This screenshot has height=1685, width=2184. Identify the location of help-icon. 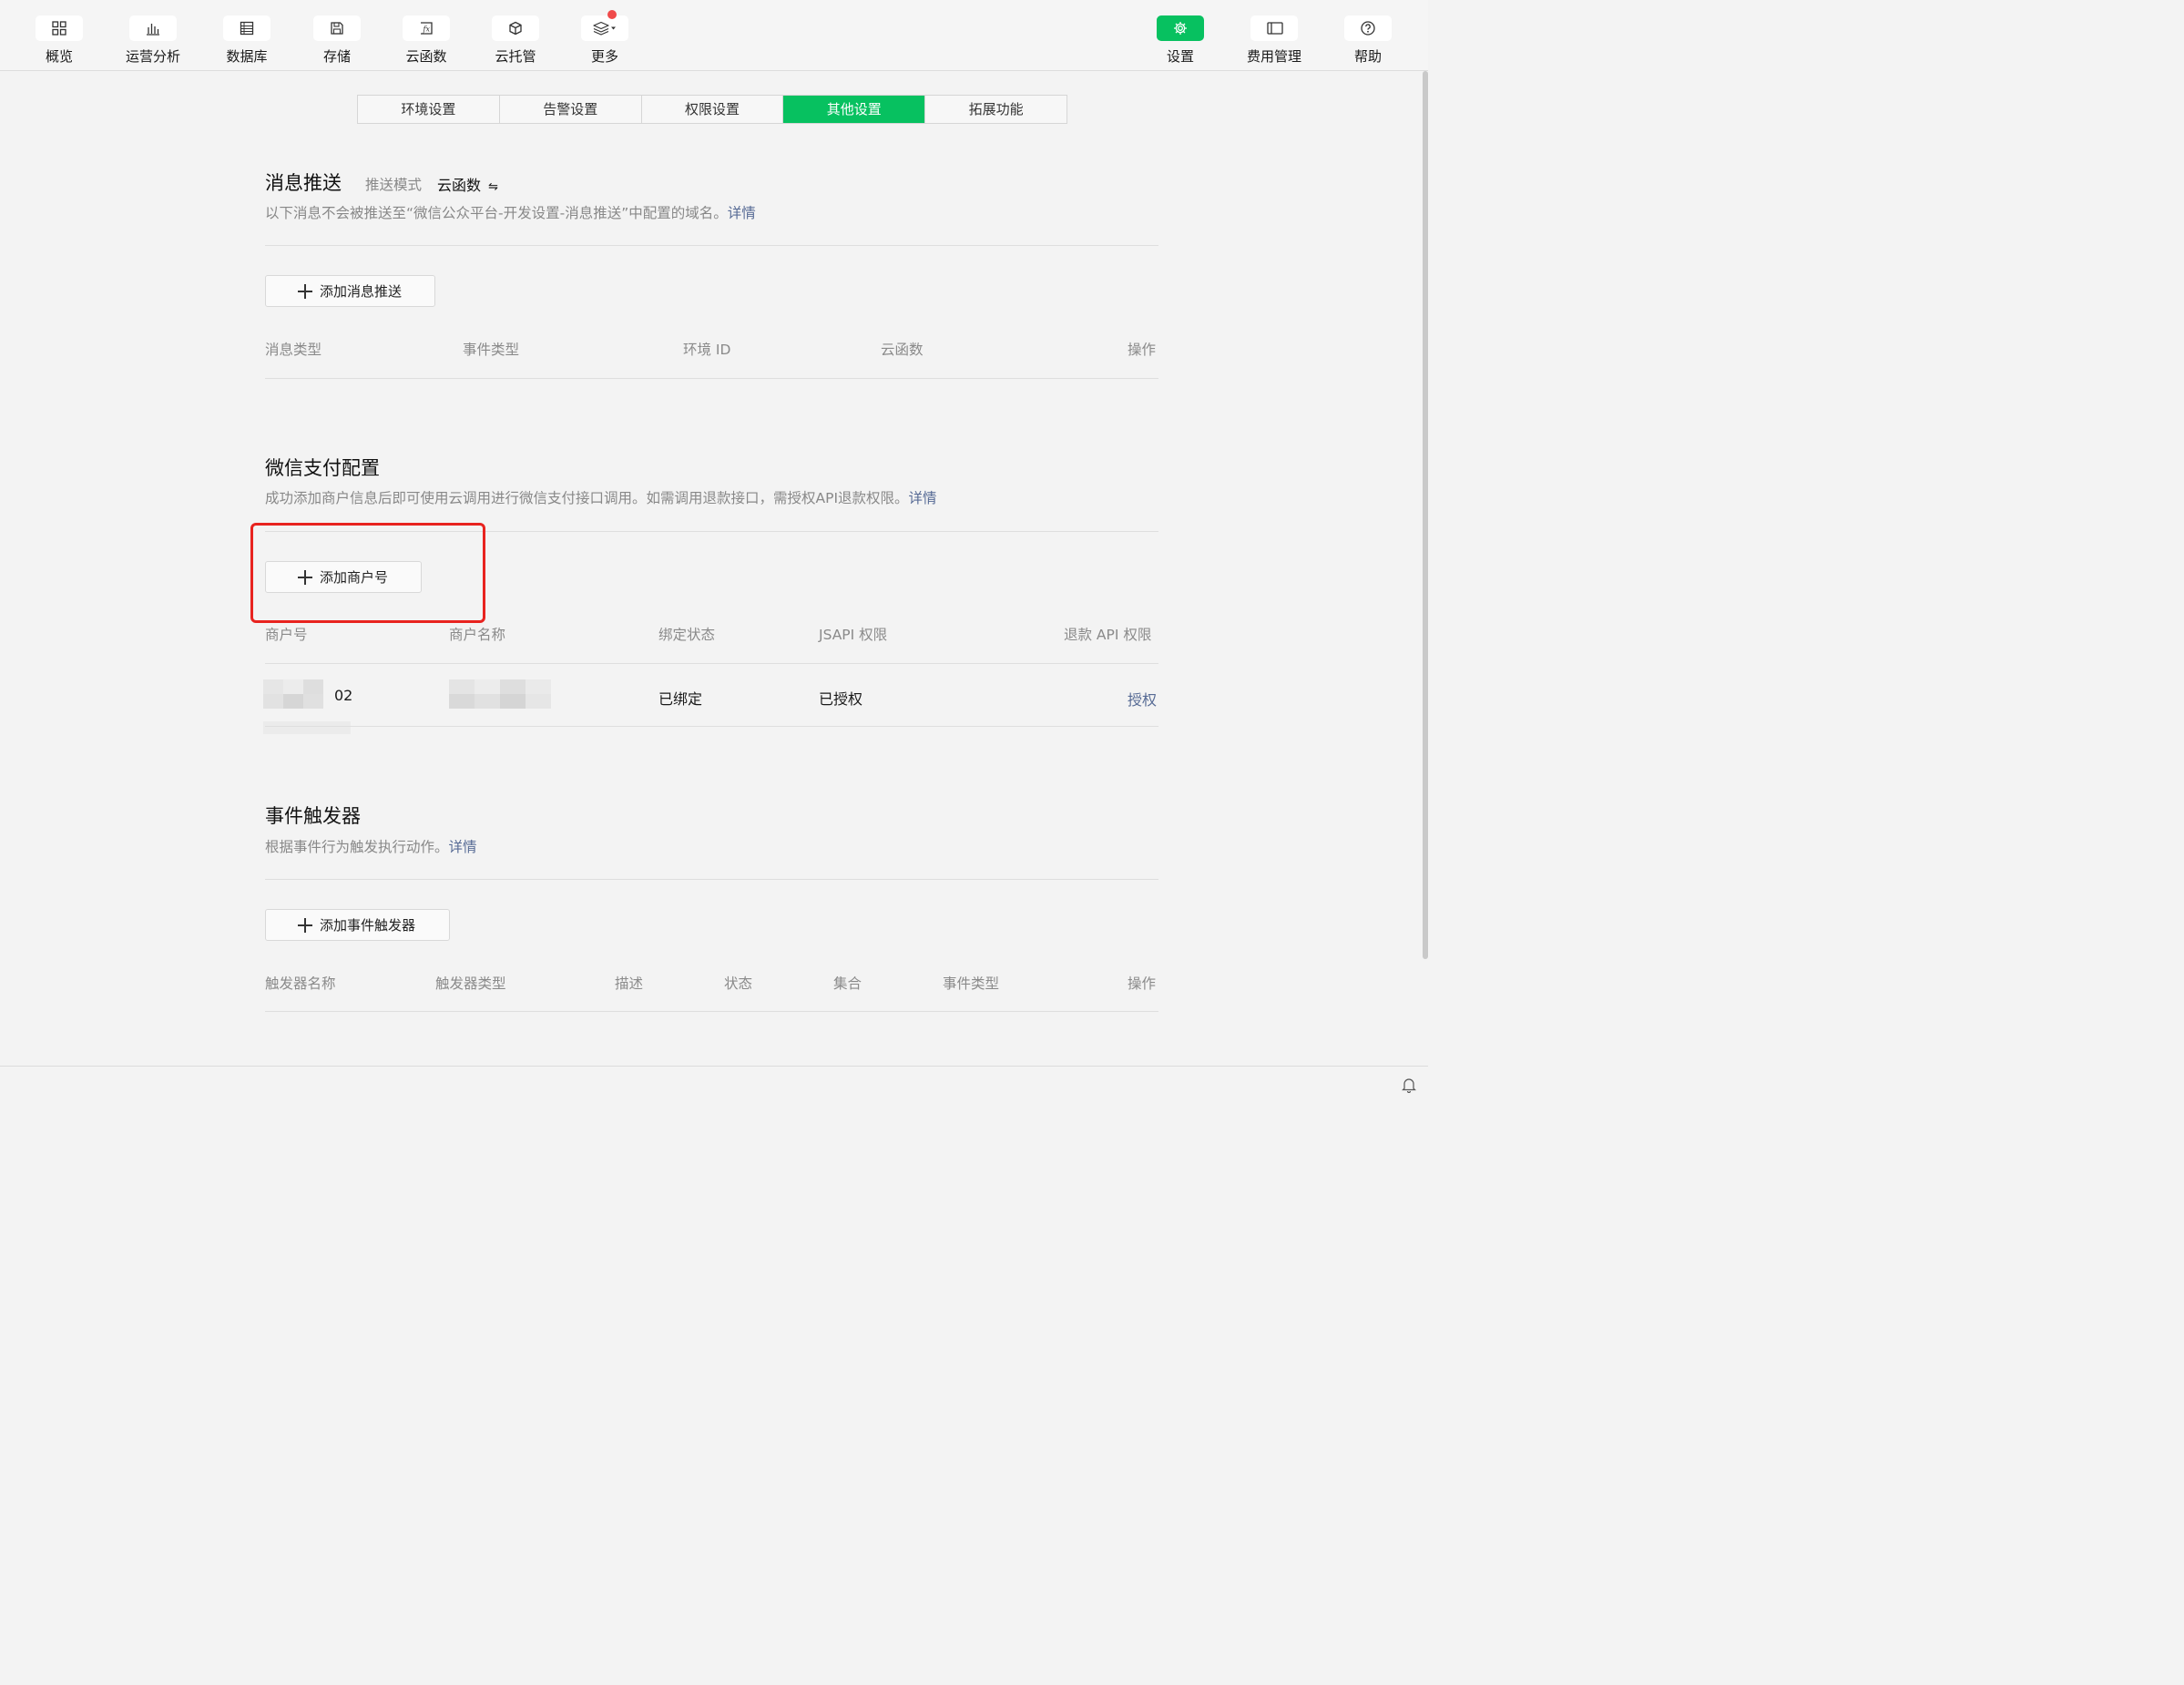
(1368, 28).